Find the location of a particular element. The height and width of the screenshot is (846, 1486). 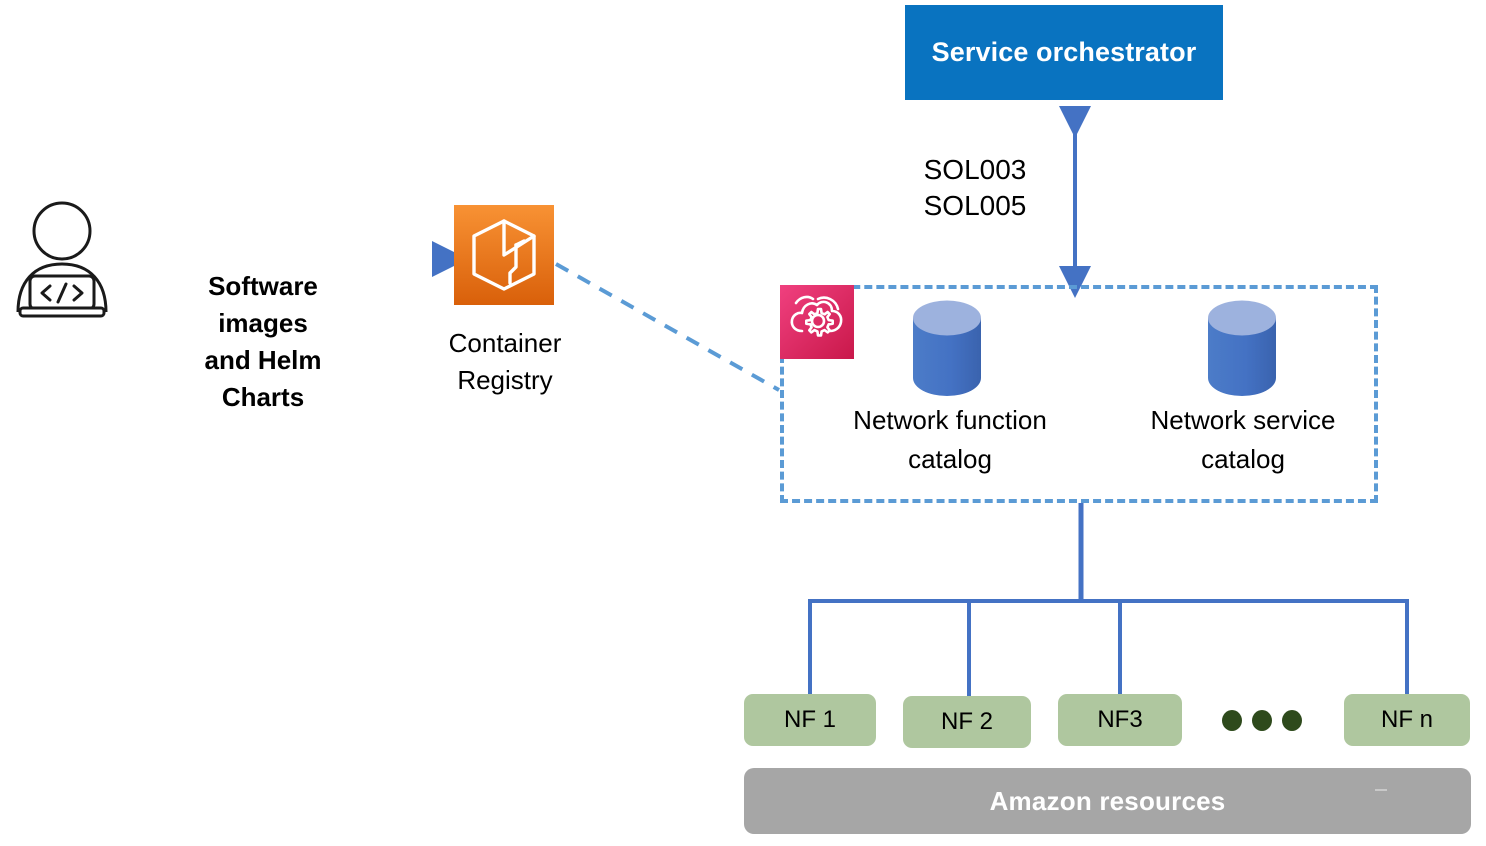

amazon-resources-label: Amazon resources is located at coordinates (1107, 800).